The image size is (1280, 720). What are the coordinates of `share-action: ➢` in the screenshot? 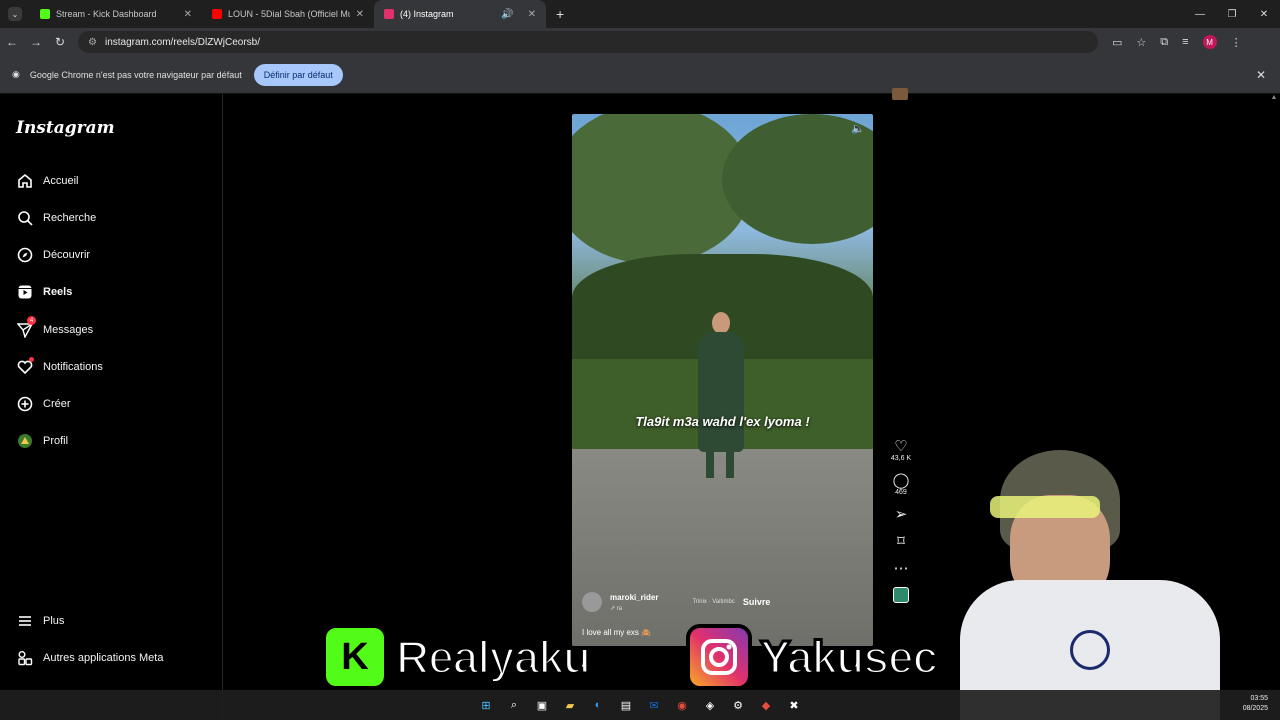 It's located at (901, 514).